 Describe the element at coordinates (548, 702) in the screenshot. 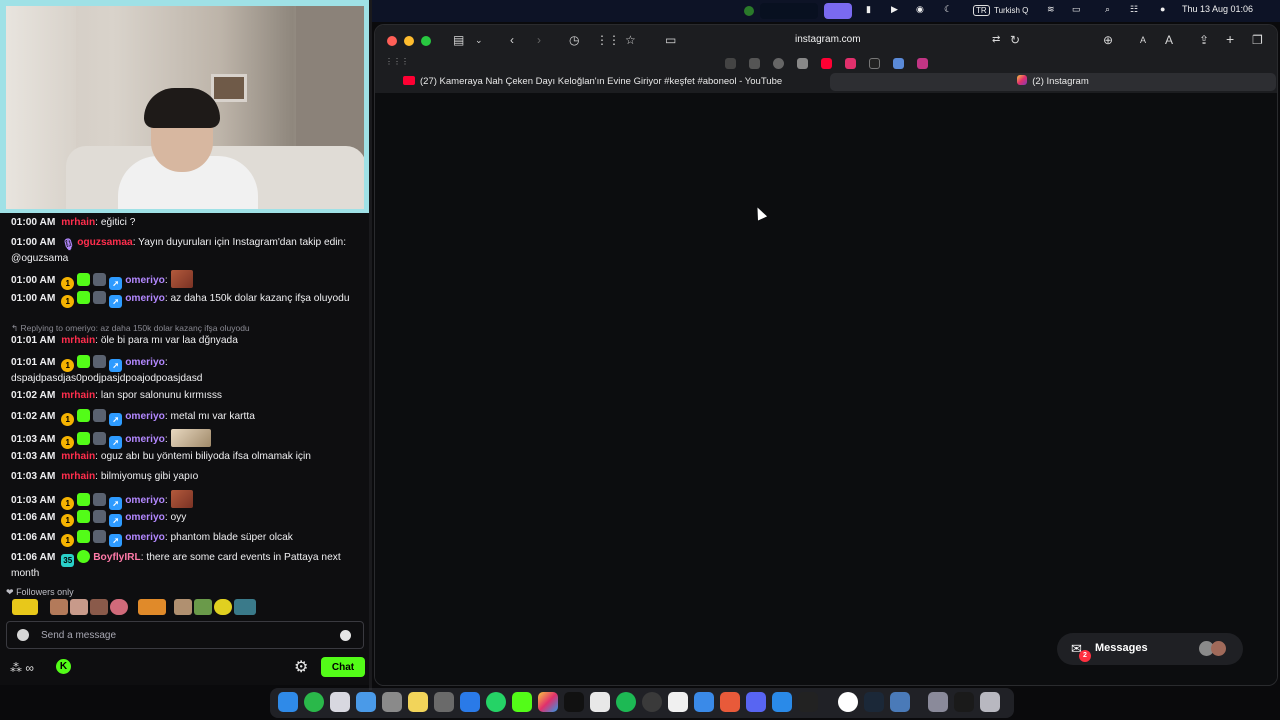

I see `photos-icon` at that location.